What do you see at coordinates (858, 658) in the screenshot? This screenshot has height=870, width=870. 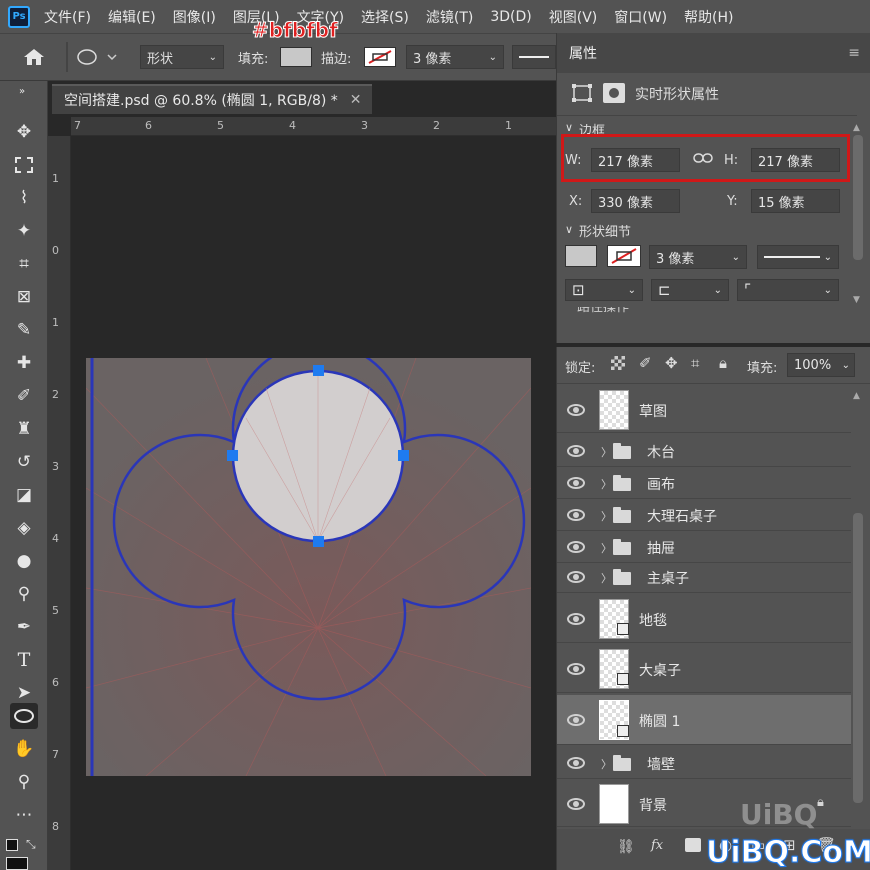 I see `layers-scrollbar` at bounding box center [858, 658].